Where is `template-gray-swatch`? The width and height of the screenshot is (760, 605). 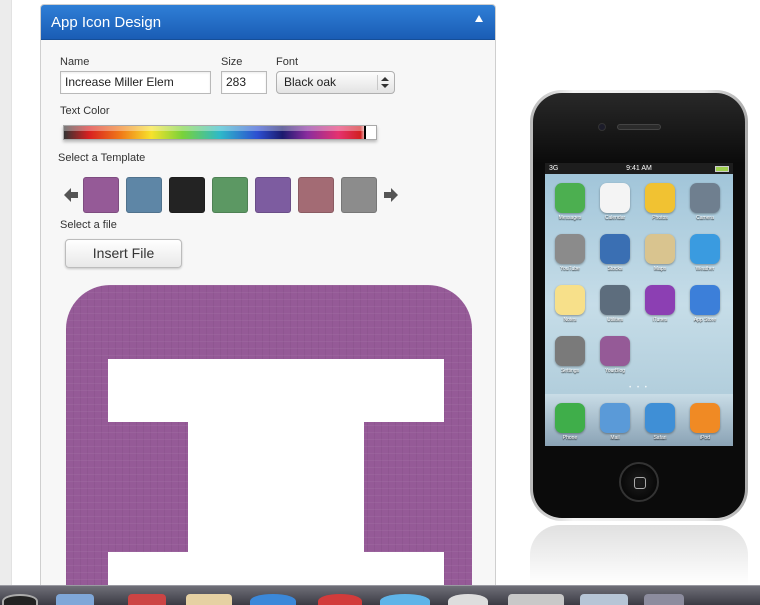
template-gray-swatch is located at coordinates (359, 195).